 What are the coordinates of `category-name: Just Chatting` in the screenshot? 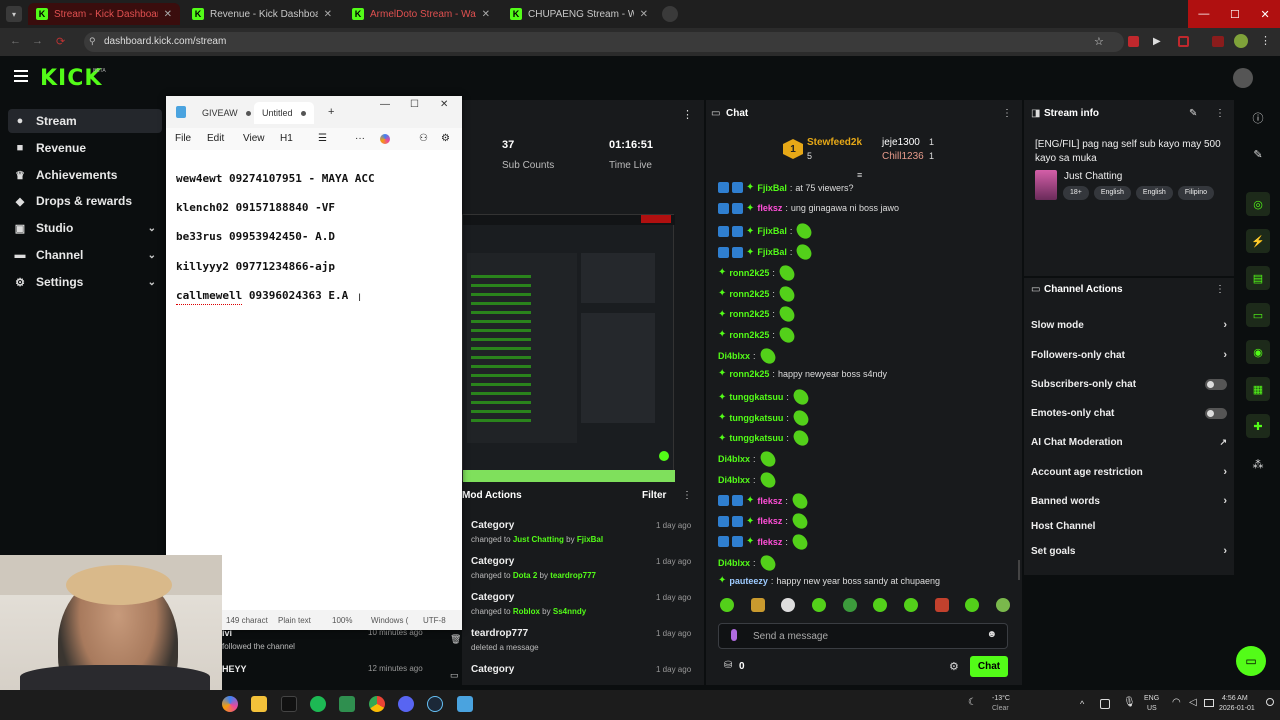 It's located at (1093, 176).